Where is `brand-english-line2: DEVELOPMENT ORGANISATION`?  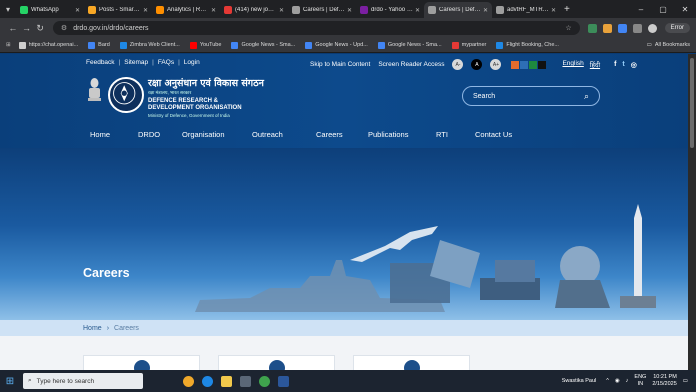 brand-english-line2: DEVELOPMENT ORGANISATION is located at coordinates (195, 108).